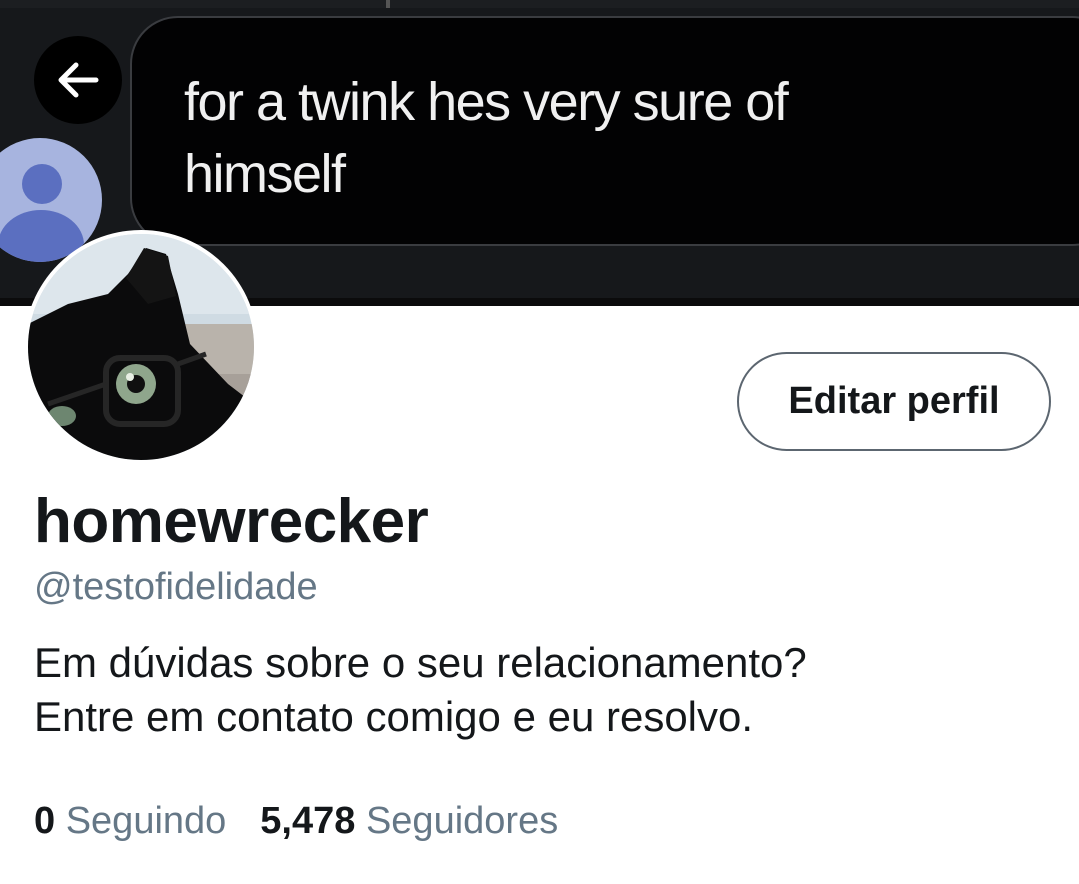 The width and height of the screenshot is (1079, 884). What do you see at coordinates (388, 4) in the screenshot?
I see `banner-divider` at bounding box center [388, 4].